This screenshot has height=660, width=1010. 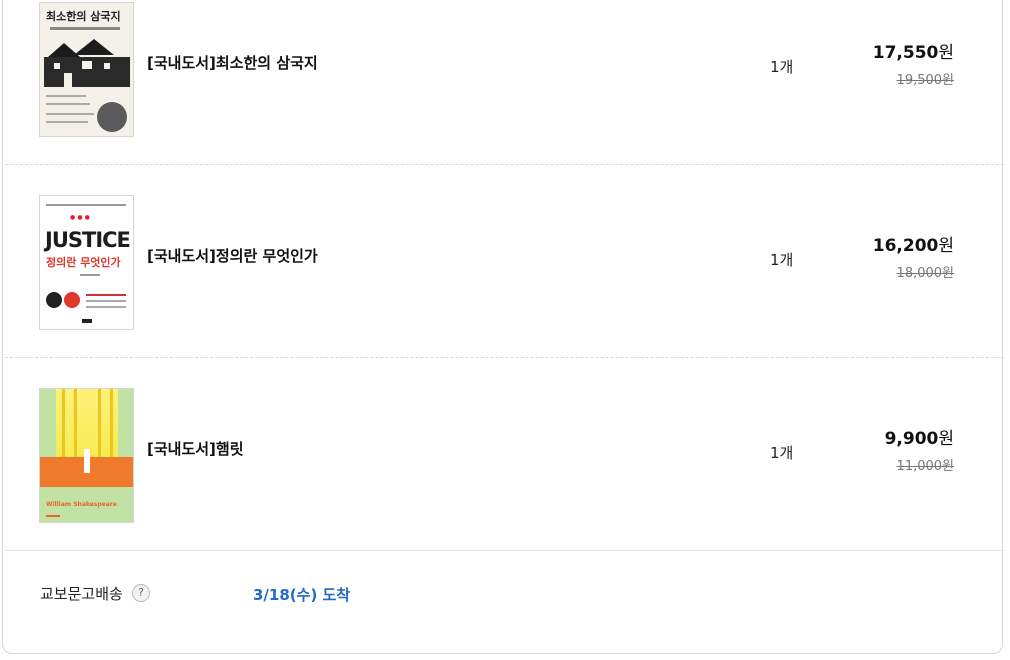 I want to click on item-title: [국내도서]최소한의 삼국지, so click(x=232, y=62).